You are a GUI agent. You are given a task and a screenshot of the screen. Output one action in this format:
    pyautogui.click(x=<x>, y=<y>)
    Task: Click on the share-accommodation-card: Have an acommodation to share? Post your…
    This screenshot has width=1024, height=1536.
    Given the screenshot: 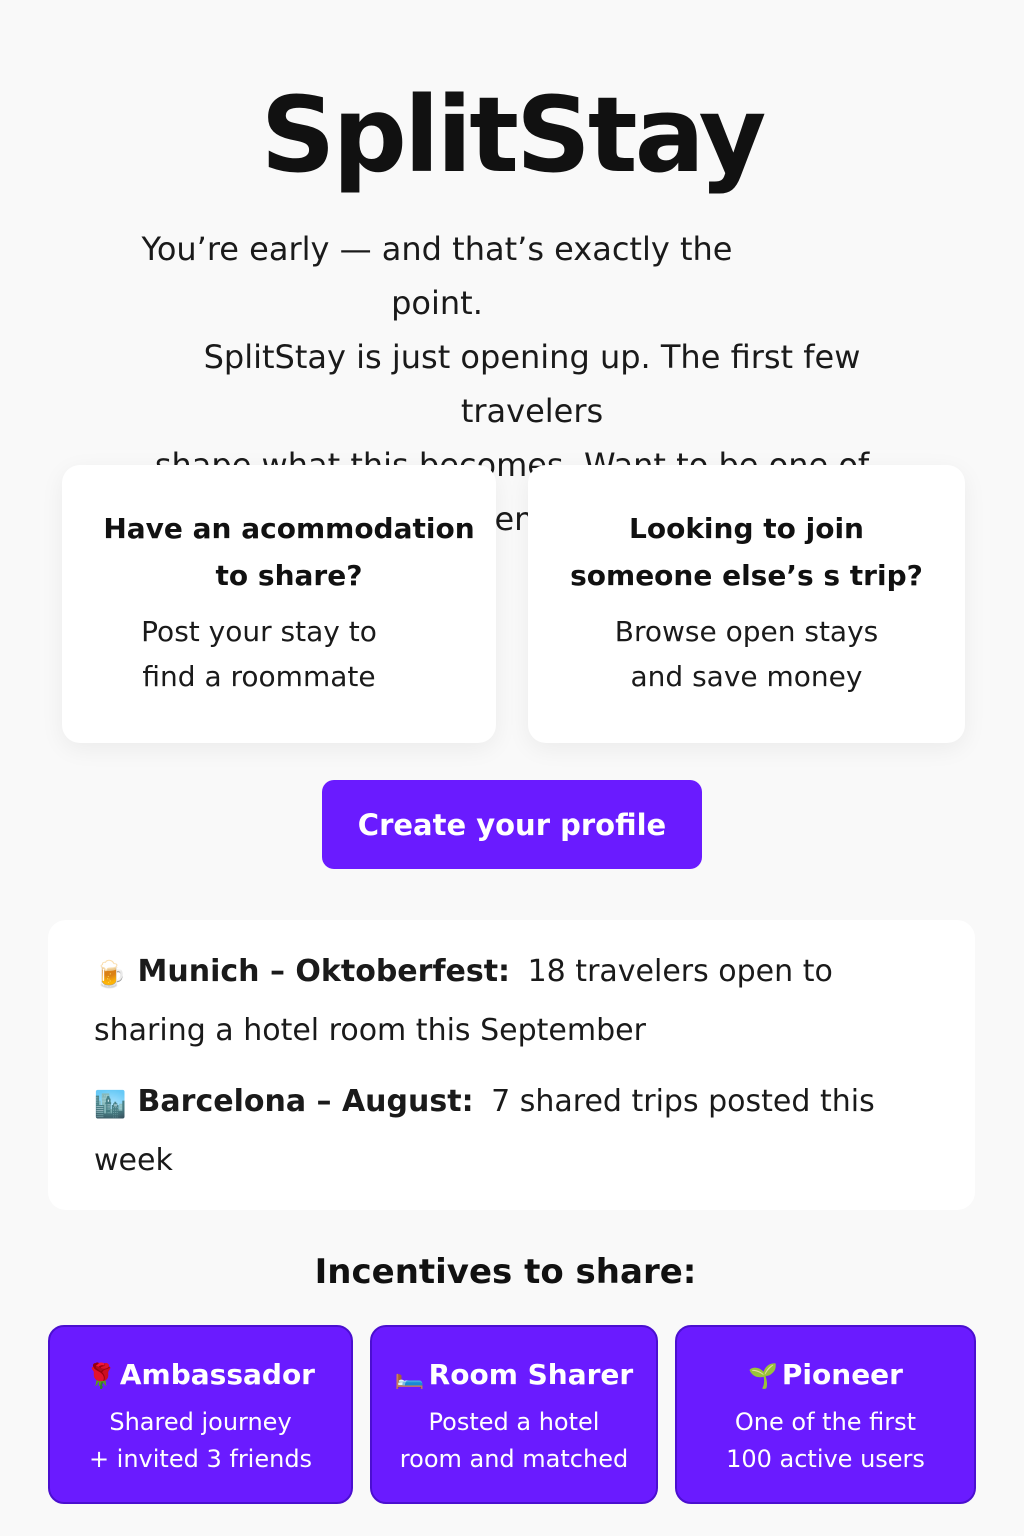 What is the action you would take?
    pyautogui.click(x=279, y=604)
    